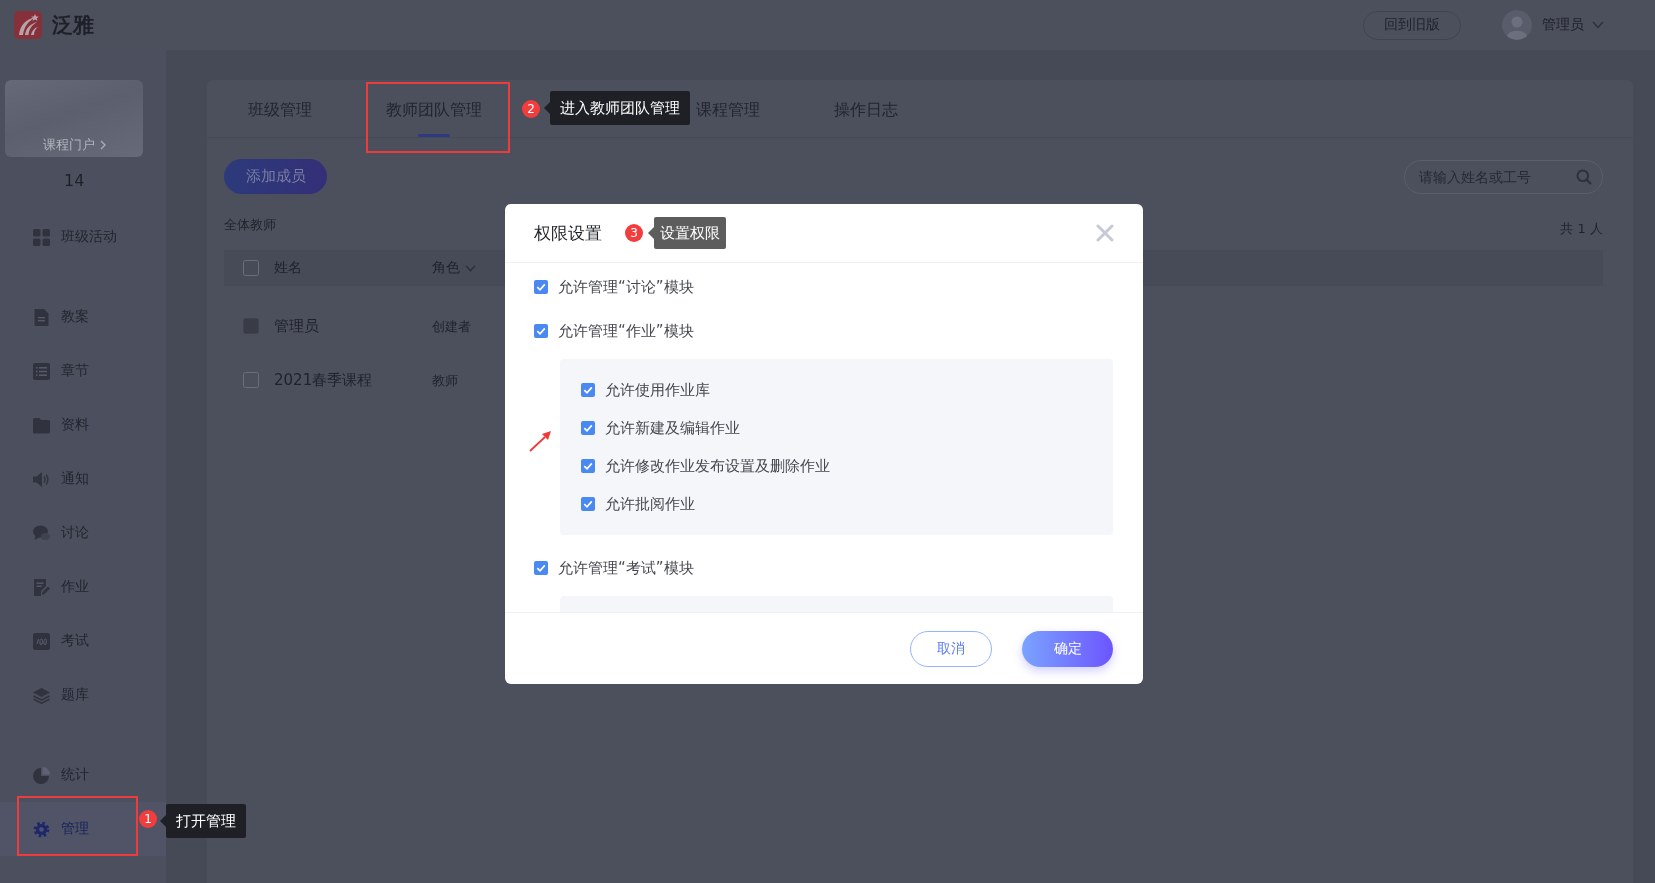 Image resolution: width=1655 pixels, height=883 pixels. I want to click on score-tile-icon, so click(41, 641).